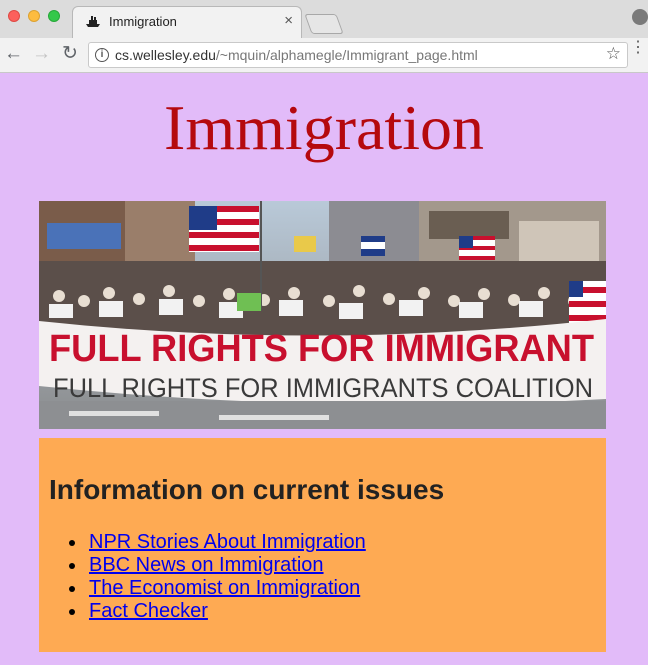 The width and height of the screenshot is (648, 665). I want to click on banner-line-1: FULL RIGHTS FOR IMMIGRANT, so click(321, 349).